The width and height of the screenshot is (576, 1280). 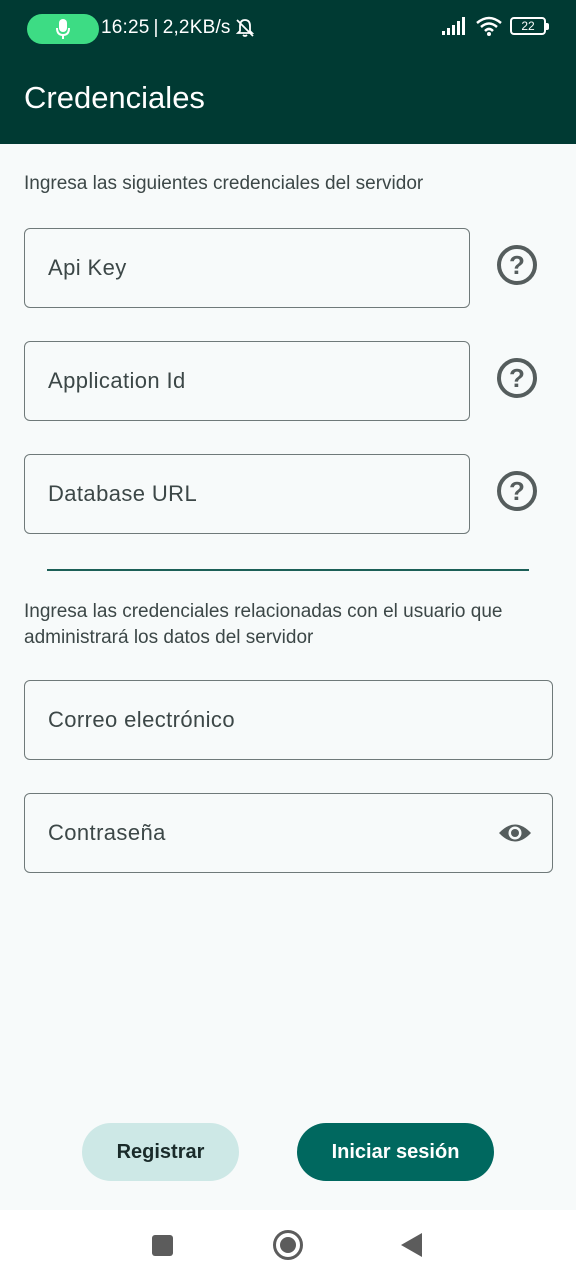 I want to click on api-key-label: Api Key, so click(x=87, y=267).